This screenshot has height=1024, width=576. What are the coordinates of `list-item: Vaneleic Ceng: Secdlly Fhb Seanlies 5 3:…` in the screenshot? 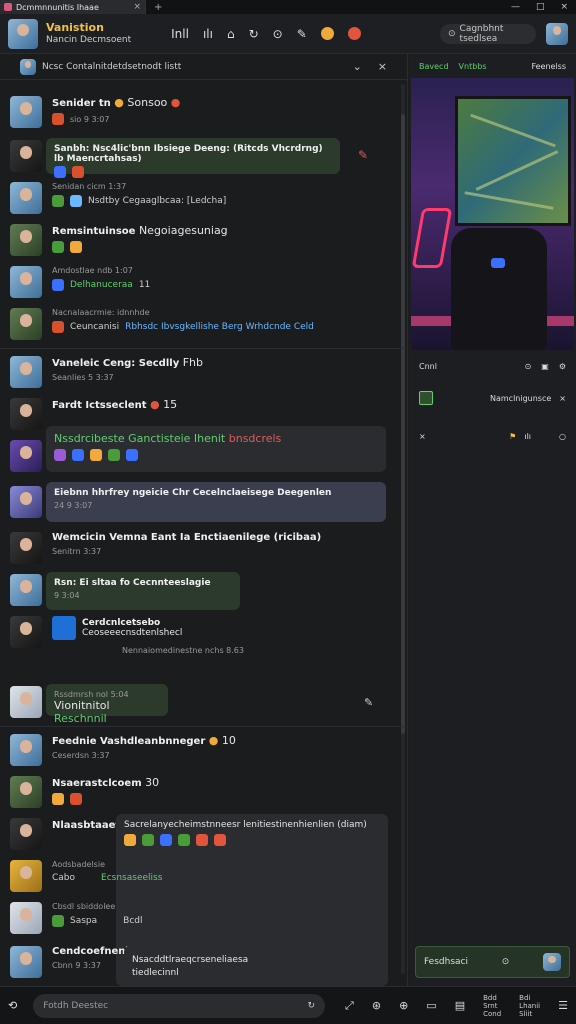 It's located at (106, 372).